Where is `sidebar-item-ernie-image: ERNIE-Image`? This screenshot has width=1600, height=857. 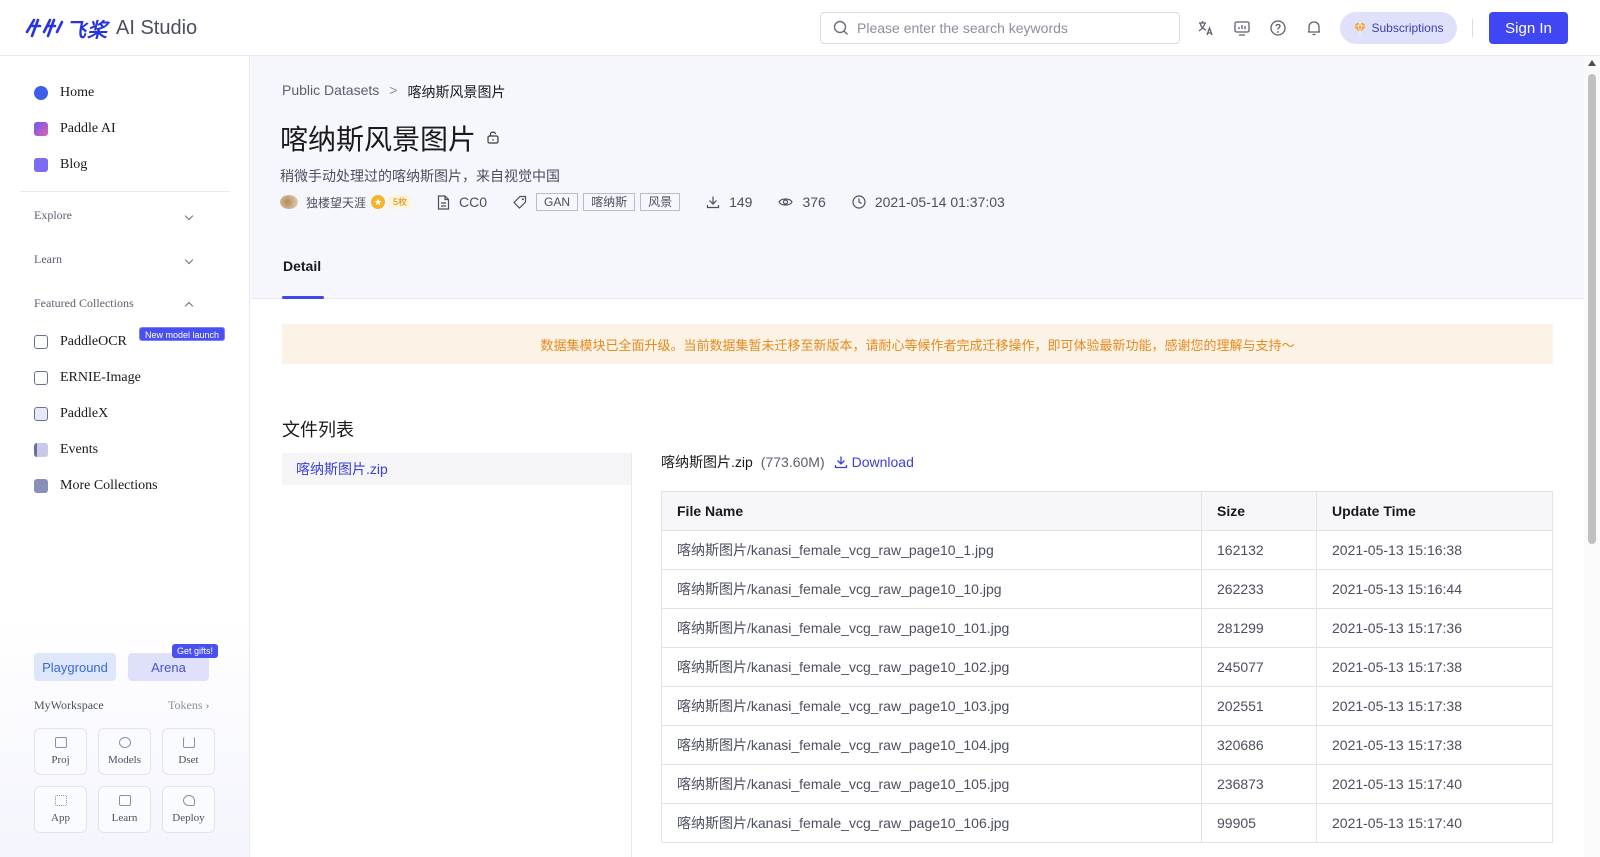 sidebar-item-ernie-image: ERNIE-Image is located at coordinates (87, 378).